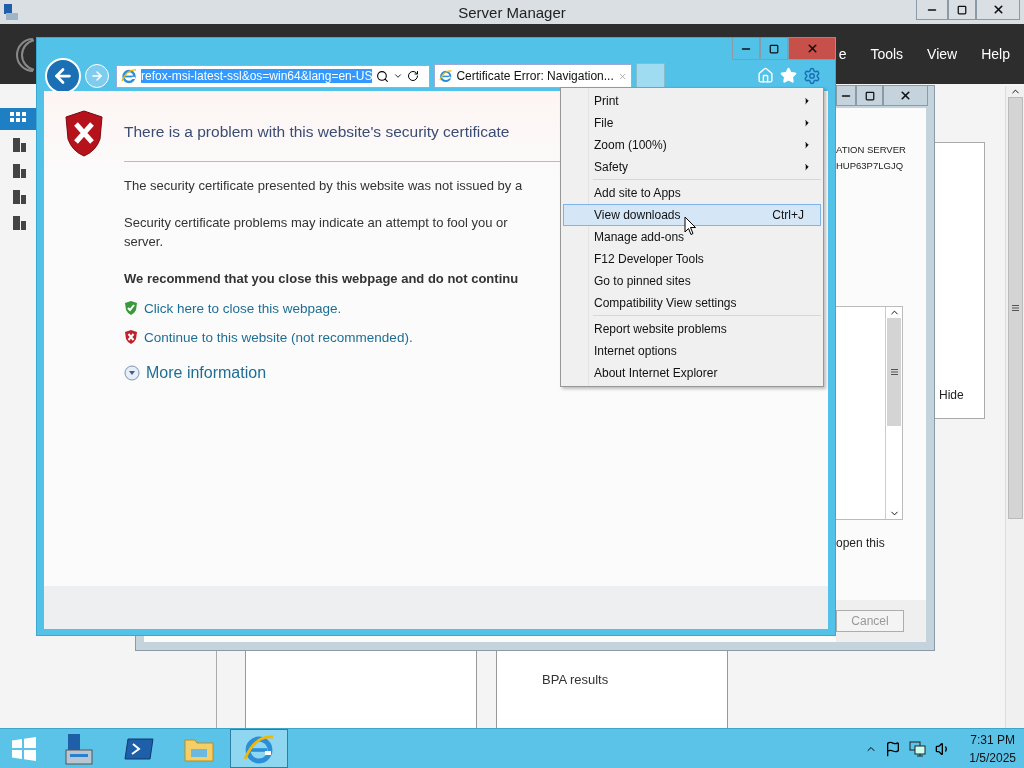 The width and height of the screenshot is (1024, 768). What do you see at coordinates (692, 237) in the screenshot?
I see `menu-item: Manage add-ons` at bounding box center [692, 237].